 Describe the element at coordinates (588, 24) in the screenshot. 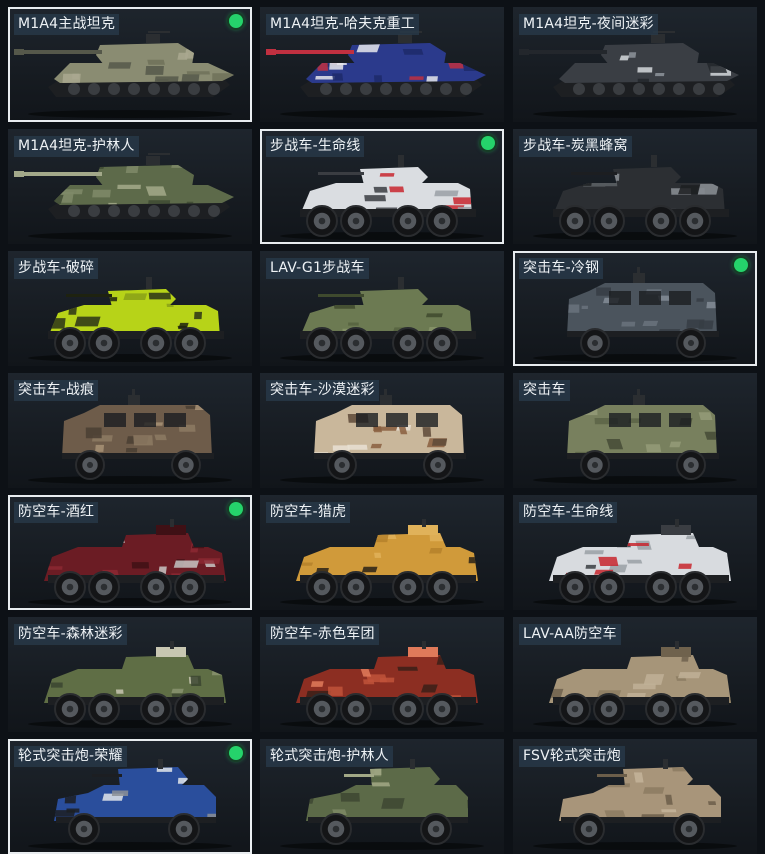

I see `vehicle-skin-name: M1A4坦克-夜间迷彩` at that location.